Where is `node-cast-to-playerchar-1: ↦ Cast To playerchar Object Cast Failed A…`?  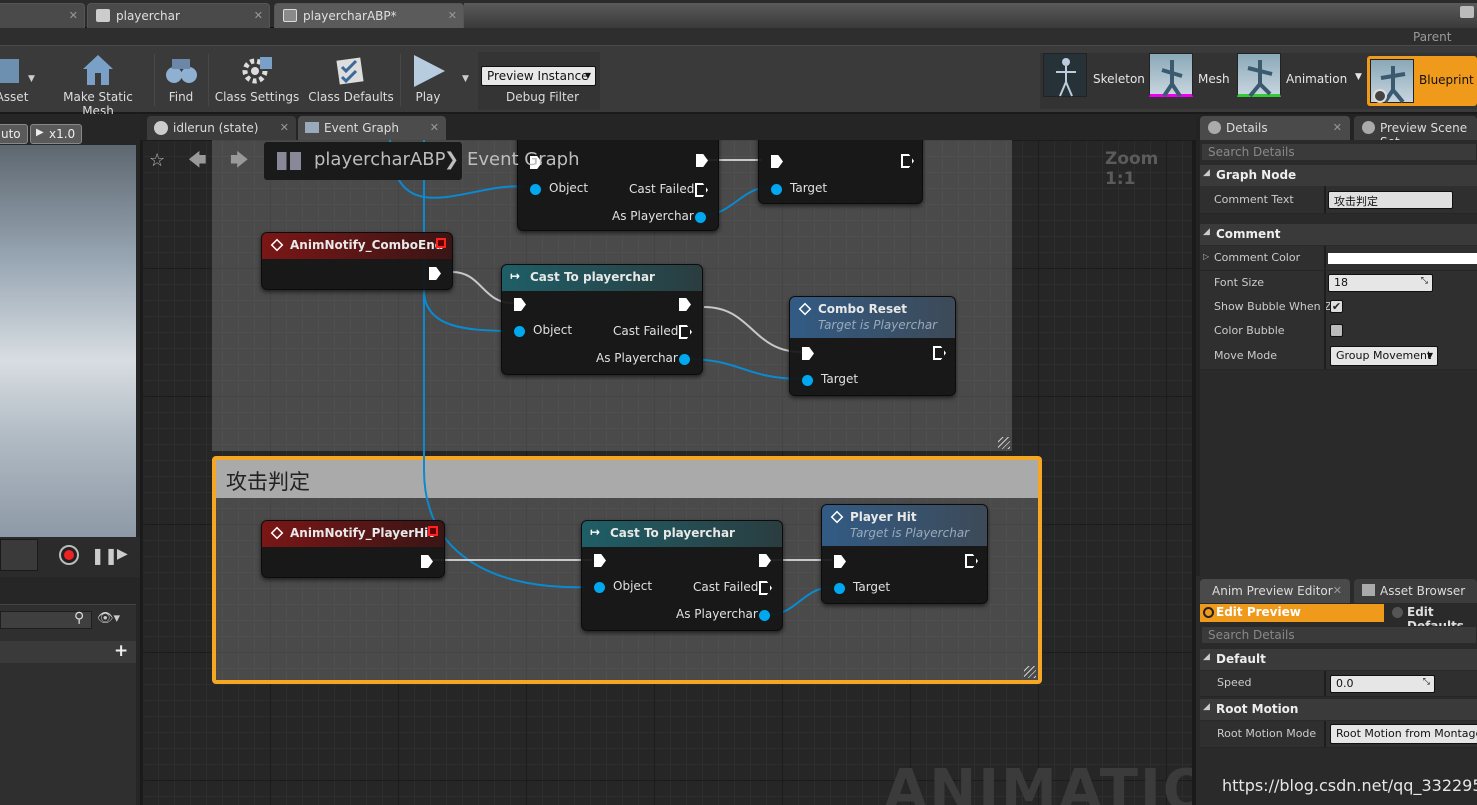 node-cast-to-playerchar-1: ↦ Cast To playerchar Object Cast Failed A… is located at coordinates (602, 319).